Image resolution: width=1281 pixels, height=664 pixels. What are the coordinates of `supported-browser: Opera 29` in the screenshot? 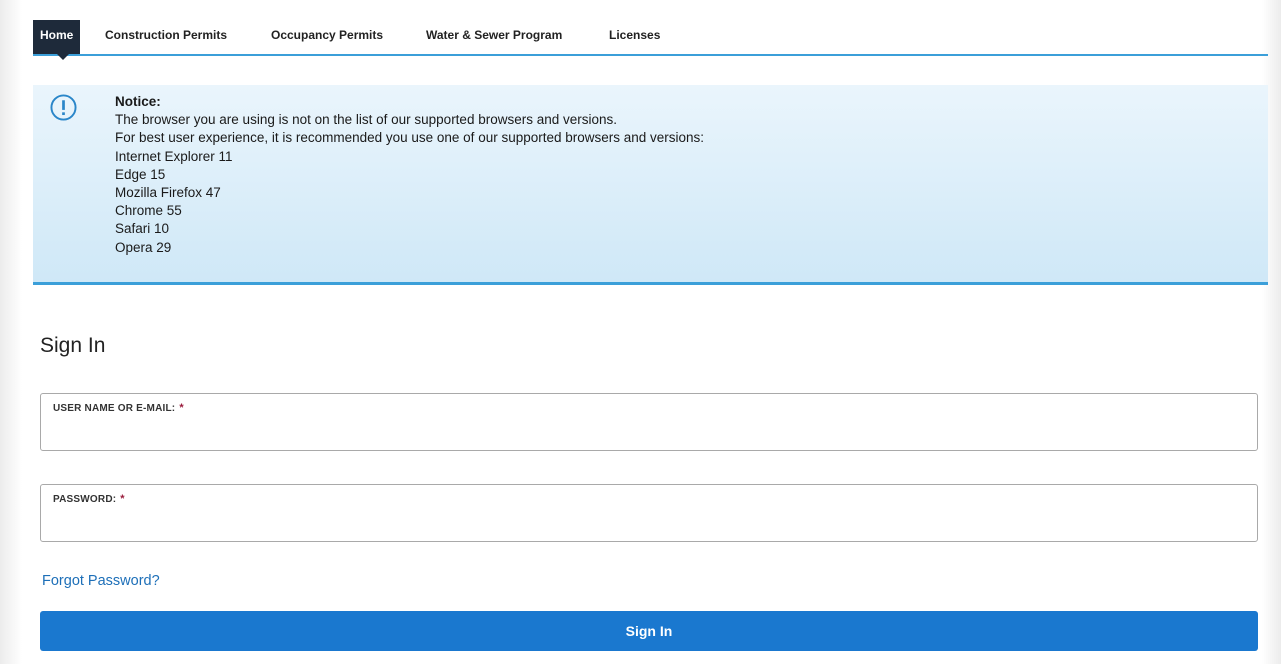 It's located at (143, 247).